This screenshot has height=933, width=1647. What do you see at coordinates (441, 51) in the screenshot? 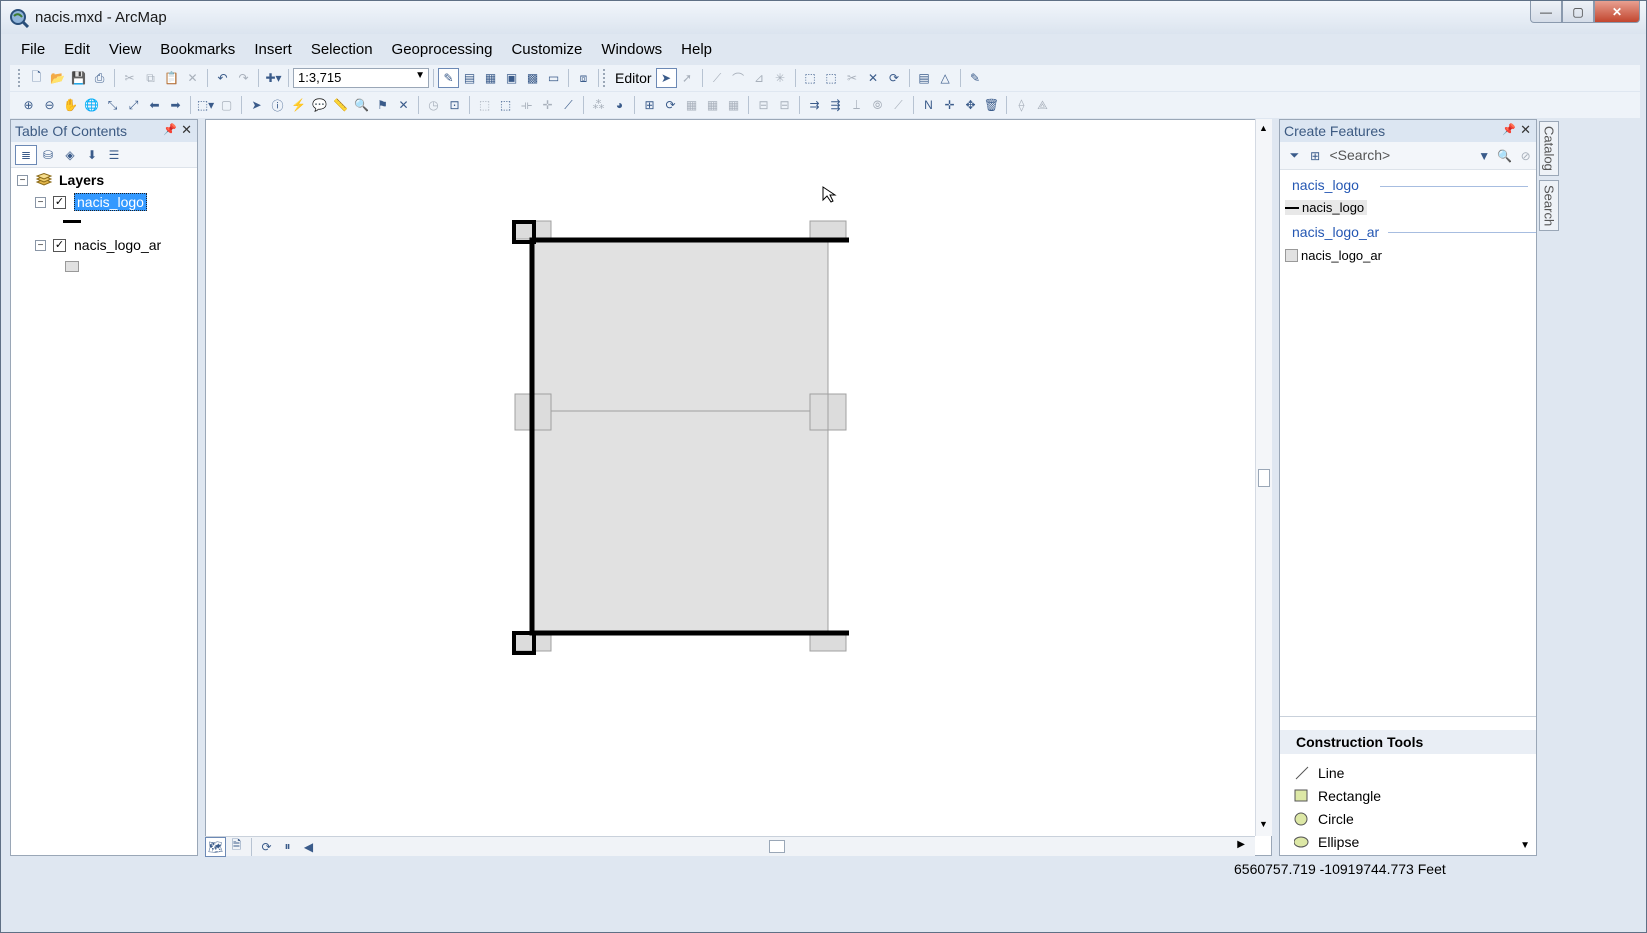
I see `menu-geoprocessing: Geoprocessing` at bounding box center [441, 51].